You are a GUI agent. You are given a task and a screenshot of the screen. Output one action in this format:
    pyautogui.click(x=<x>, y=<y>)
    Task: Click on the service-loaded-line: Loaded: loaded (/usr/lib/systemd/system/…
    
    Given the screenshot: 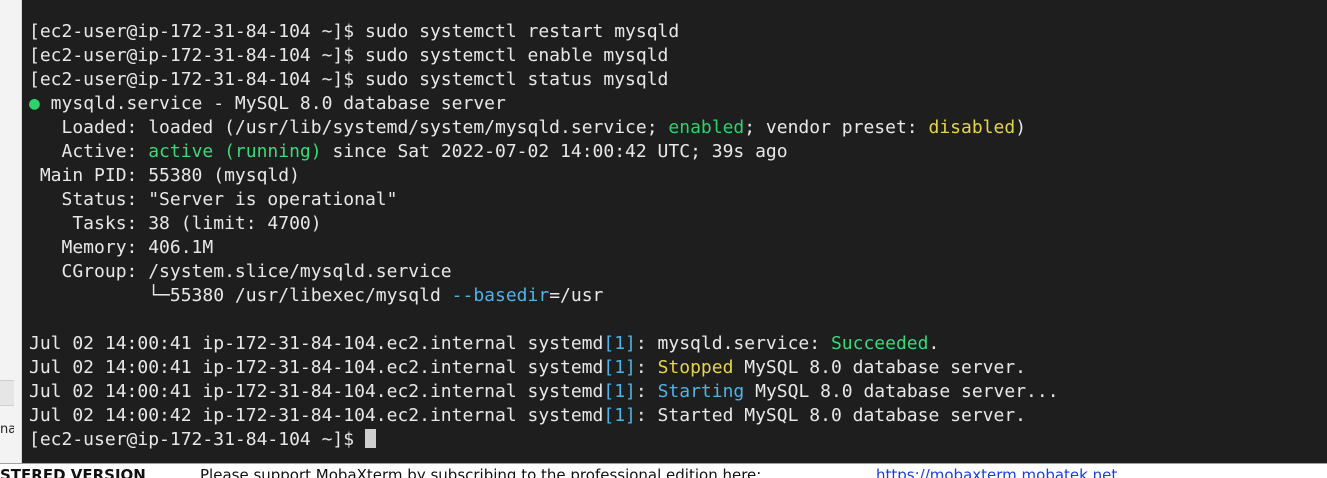 What is the action you would take?
    pyautogui.click(x=678, y=128)
    